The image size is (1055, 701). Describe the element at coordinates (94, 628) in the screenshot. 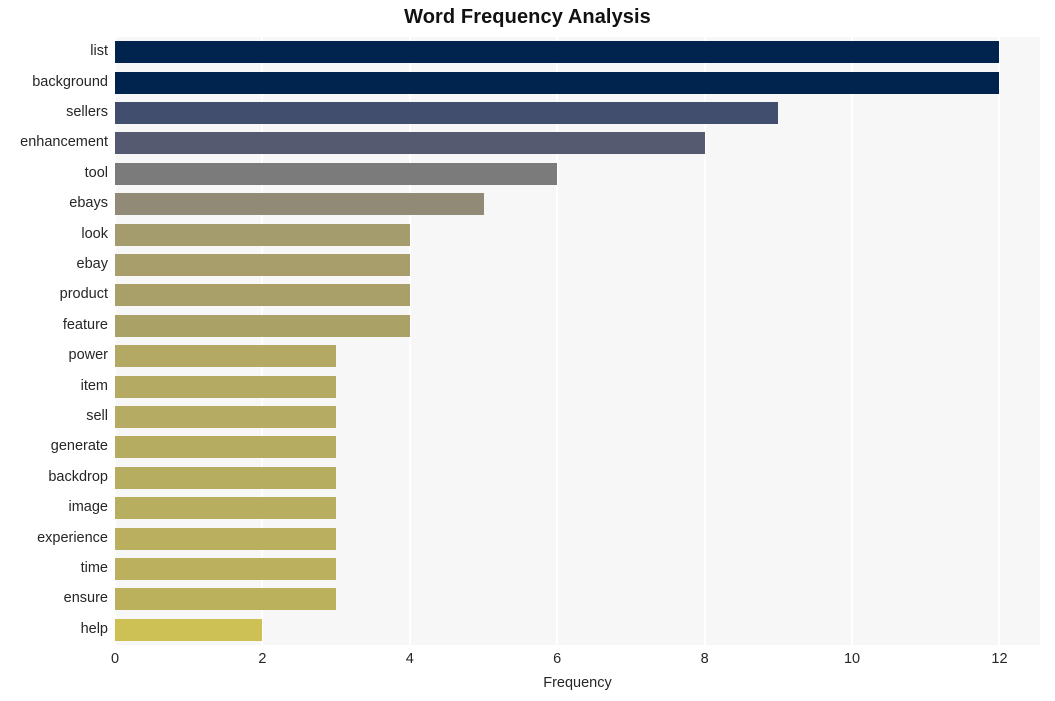

I see `y-tick-label: help` at that location.